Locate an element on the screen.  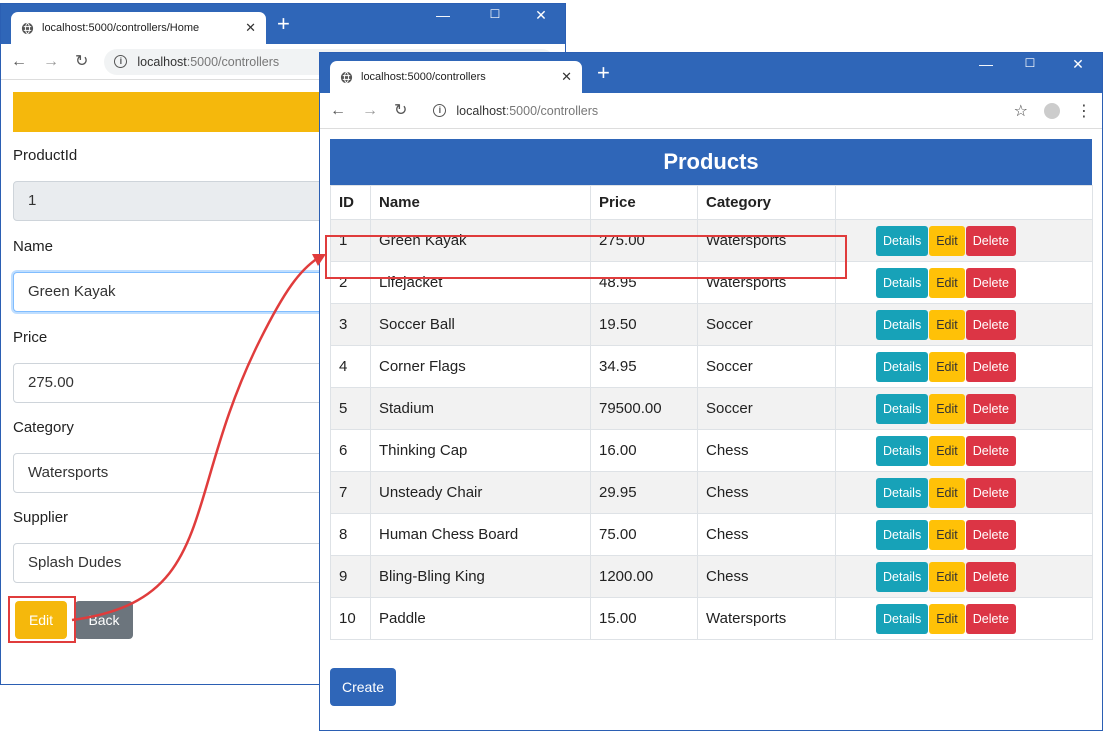
right-tab-bar: localhost:5000/controllers ✕ + — ☐ ✕ is located at coordinates (711, 73).